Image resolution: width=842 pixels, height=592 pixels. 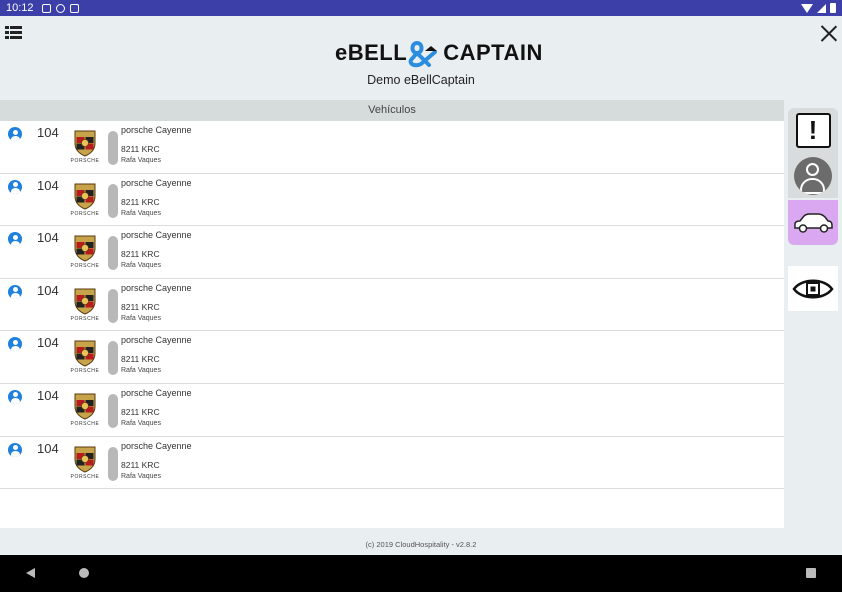 What do you see at coordinates (371, 52) in the screenshot?
I see `logo-text-left: eBELL` at bounding box center [371, 52].